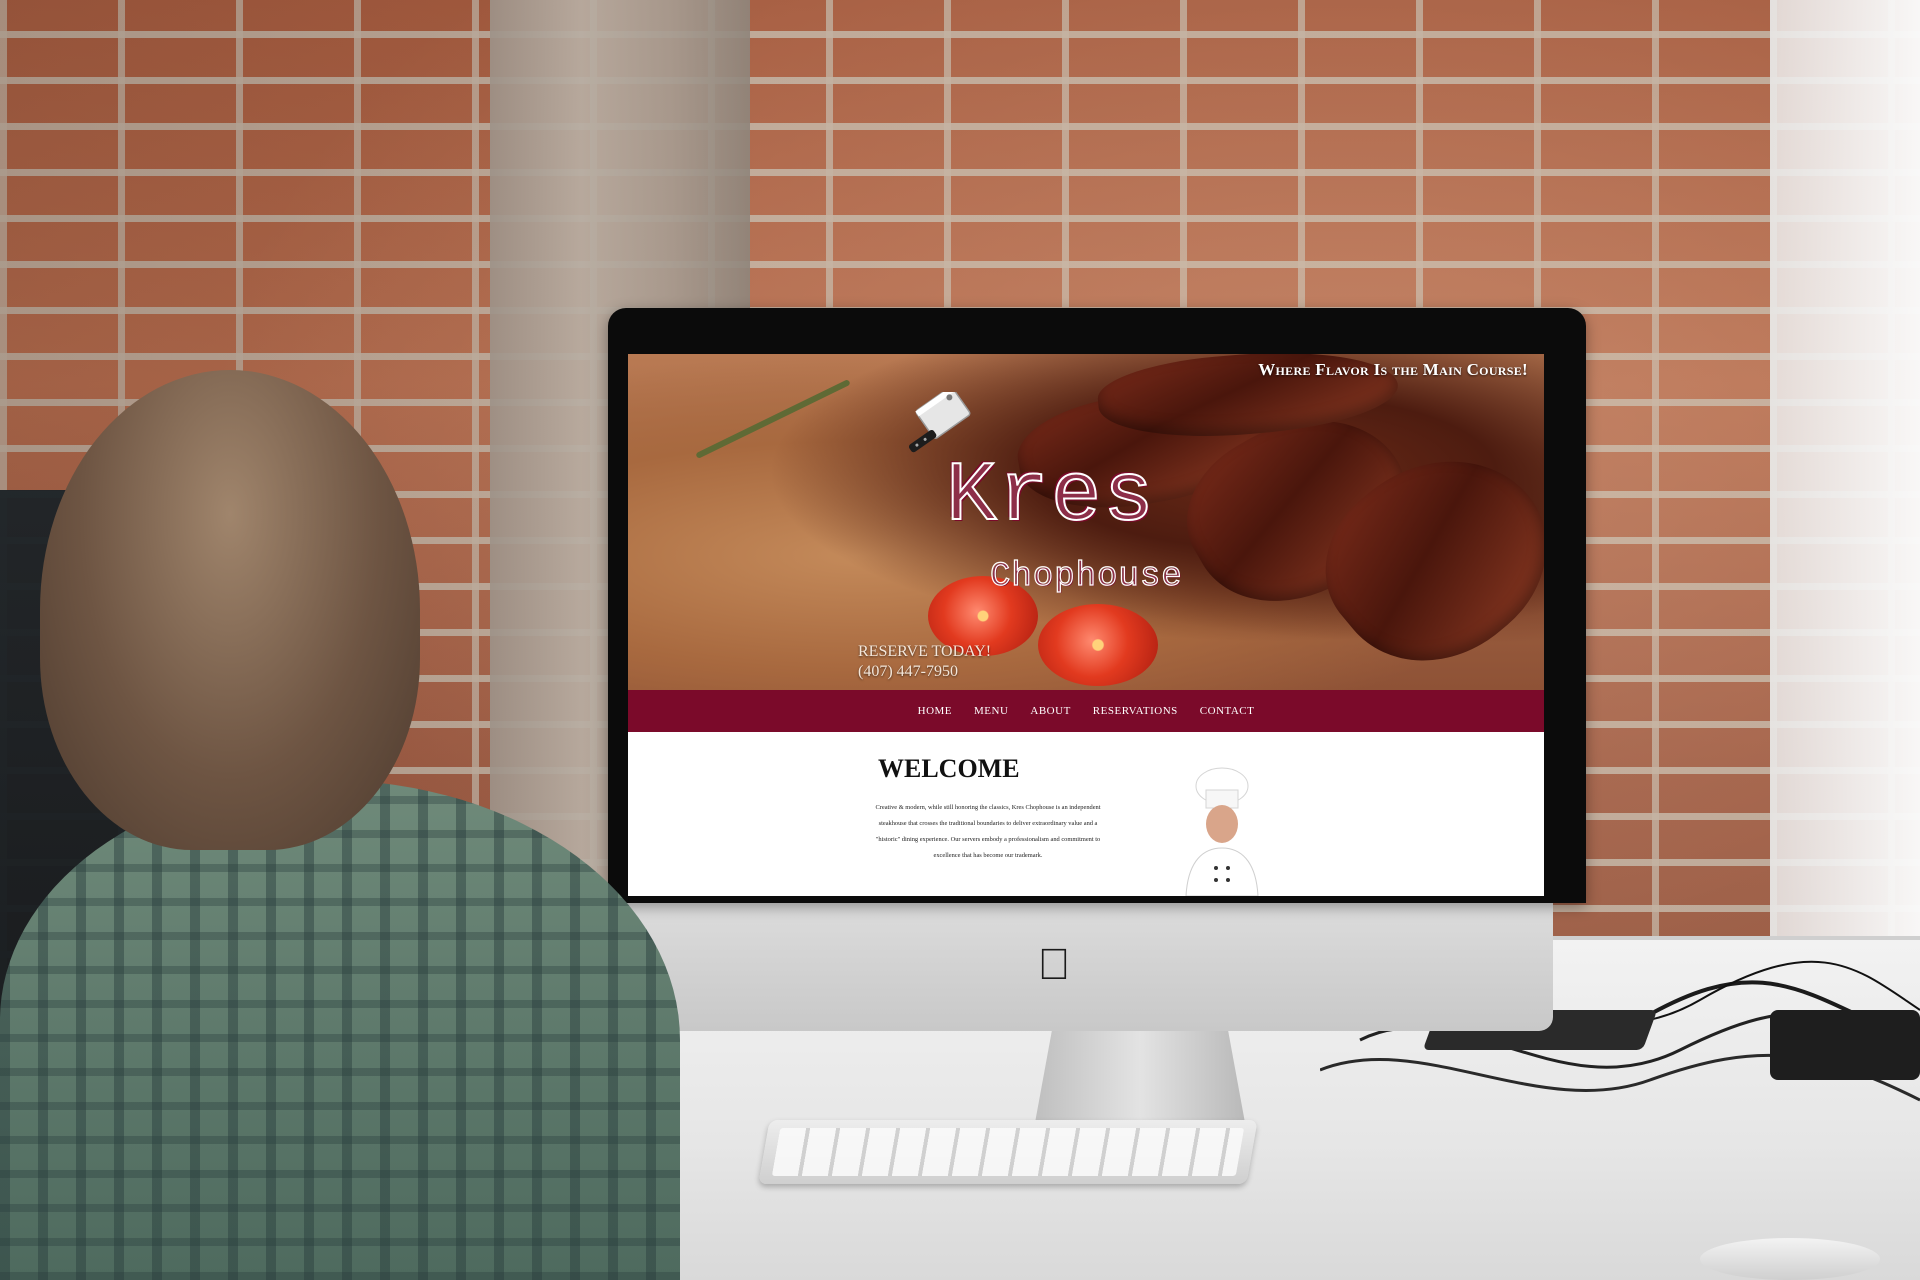 The height and width of the screenshot is (1280, 1920). I want to click on reserve-callout: RESERVE TODAY! (407) 447-7950, so click(924, 662).